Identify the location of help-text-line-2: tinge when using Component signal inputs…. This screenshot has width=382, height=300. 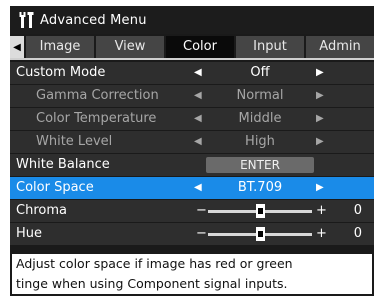
(152, 283).